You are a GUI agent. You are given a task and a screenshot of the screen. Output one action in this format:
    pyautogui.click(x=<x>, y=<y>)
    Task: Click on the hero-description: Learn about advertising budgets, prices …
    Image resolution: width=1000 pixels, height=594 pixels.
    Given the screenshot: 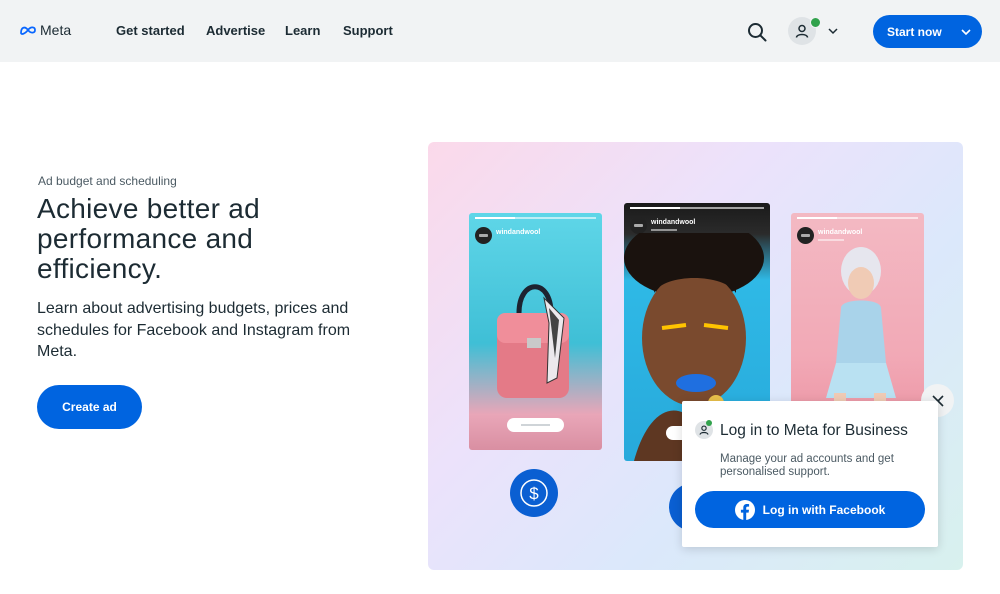 What is the action you would take?
    pyautogui.click(x=194, y=330)
    